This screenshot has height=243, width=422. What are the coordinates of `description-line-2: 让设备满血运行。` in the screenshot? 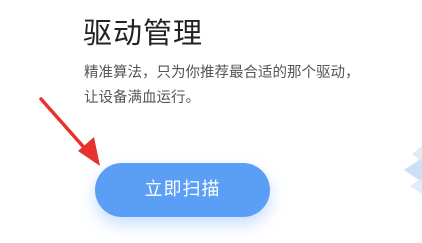 It's located at (142, 98).